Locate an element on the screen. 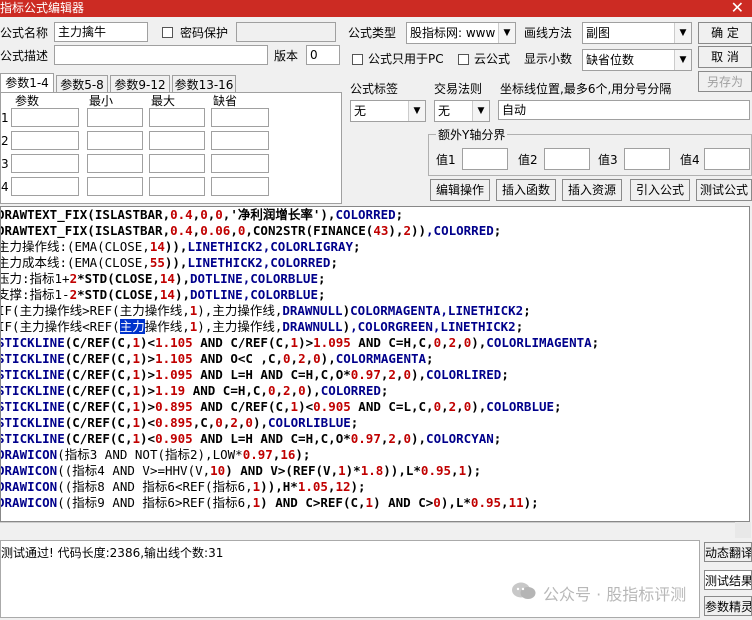 This screenshot has height=620, width=752. insert-resource-button: 插入资源 is located at coordinates (592, 190).